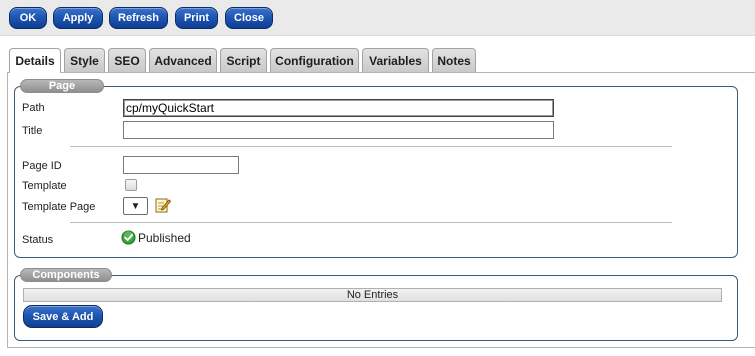  What do you see at coordinates (163, 205) in the screenshot?
I see `edit-icon` at bounding box center [163, 205].